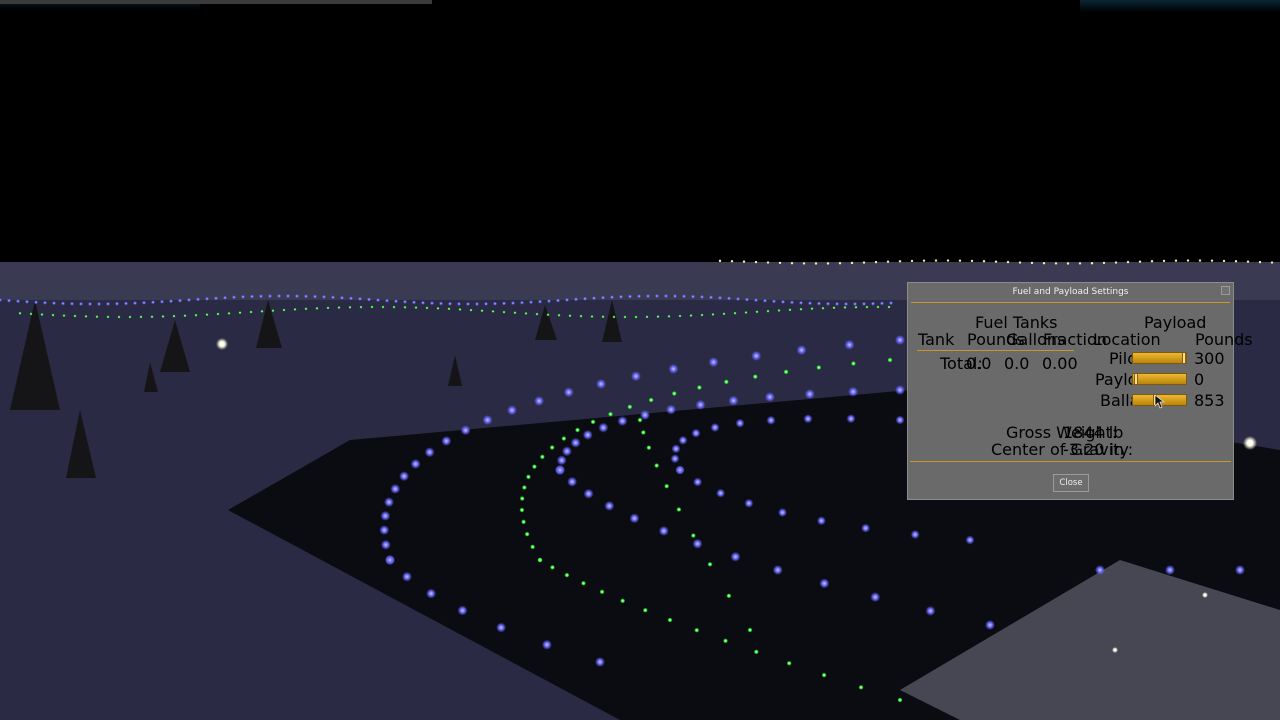 The image size is (1280, 720). I want to click on dialog-title: Fuel and Payload Settings, so click(1070, 292).